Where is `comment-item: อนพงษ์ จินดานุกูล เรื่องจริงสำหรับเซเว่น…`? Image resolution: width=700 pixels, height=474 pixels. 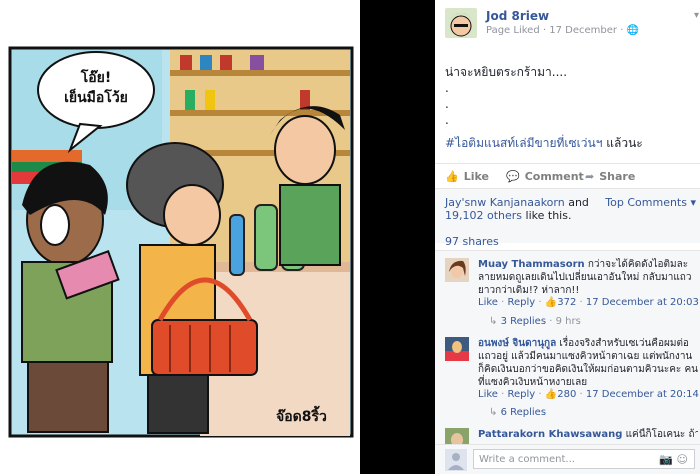 comment-item: อนพงษ์ จินดานุกูล เรื่องจริงสำหรับเซเว่น… is located at coordinates (572, 377).